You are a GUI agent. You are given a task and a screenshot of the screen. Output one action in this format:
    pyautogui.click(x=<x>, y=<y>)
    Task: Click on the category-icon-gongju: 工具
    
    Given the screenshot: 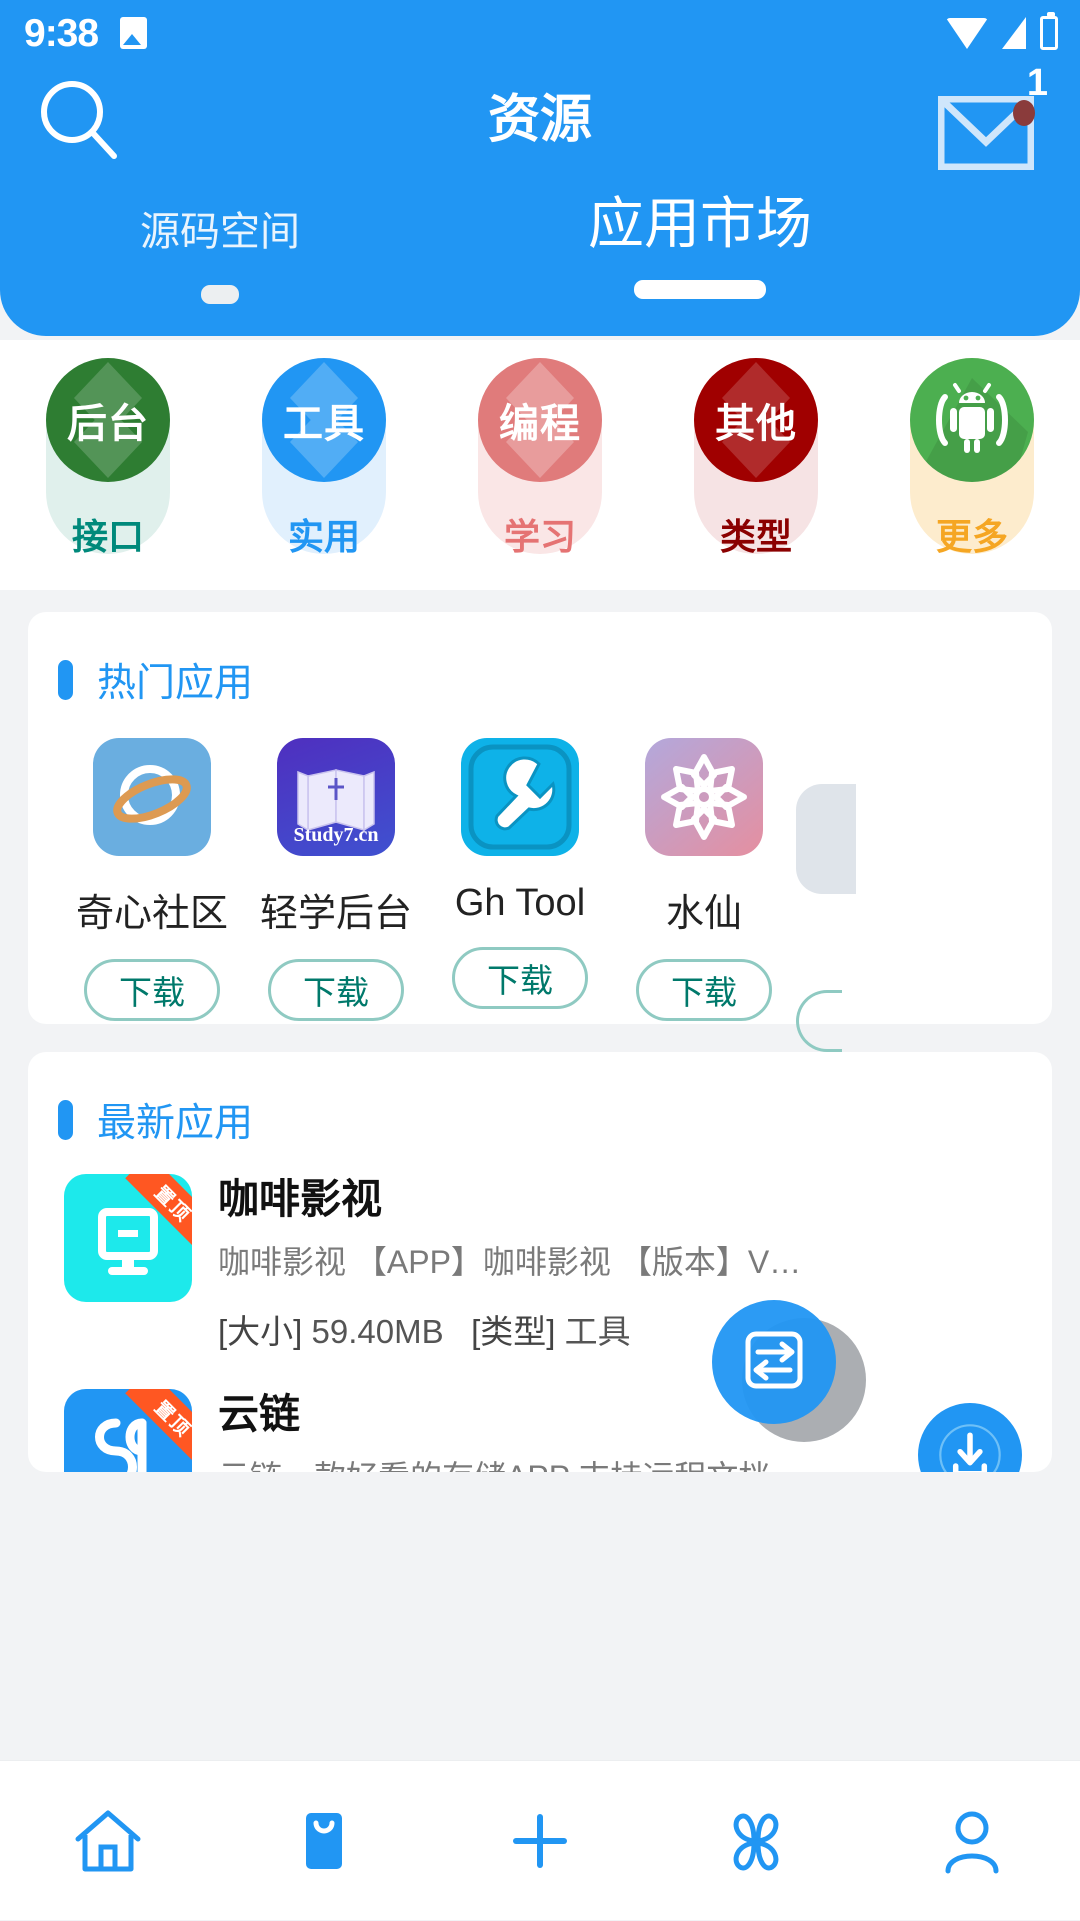 What is the action you would take?
    pyautogui.click(x=324, y=420)
    